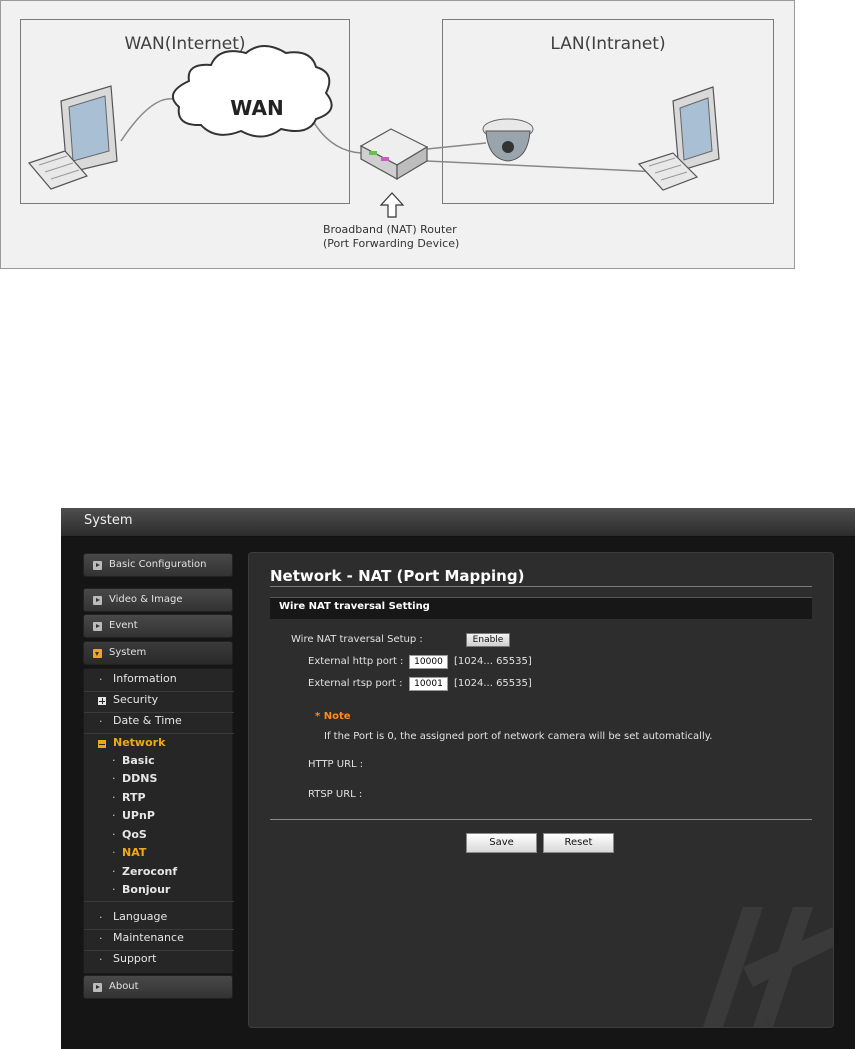 This screenshot has width=855, height=1049. I want to click on sidebar-item-label: Support, so click(135, 958).